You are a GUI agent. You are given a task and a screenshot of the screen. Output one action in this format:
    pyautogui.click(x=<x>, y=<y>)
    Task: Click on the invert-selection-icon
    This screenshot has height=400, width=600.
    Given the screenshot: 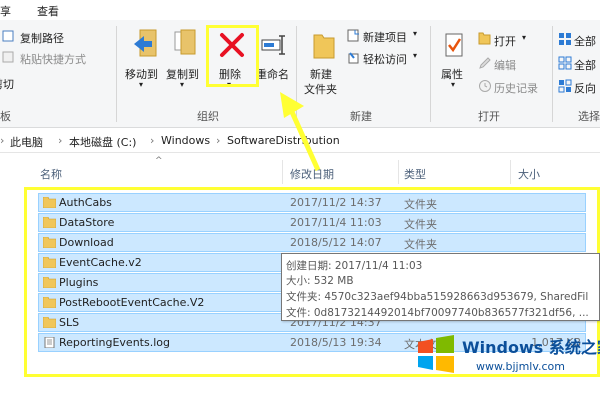 What is the action you would take?
    pyautogui.click(x=565, y=86)
    